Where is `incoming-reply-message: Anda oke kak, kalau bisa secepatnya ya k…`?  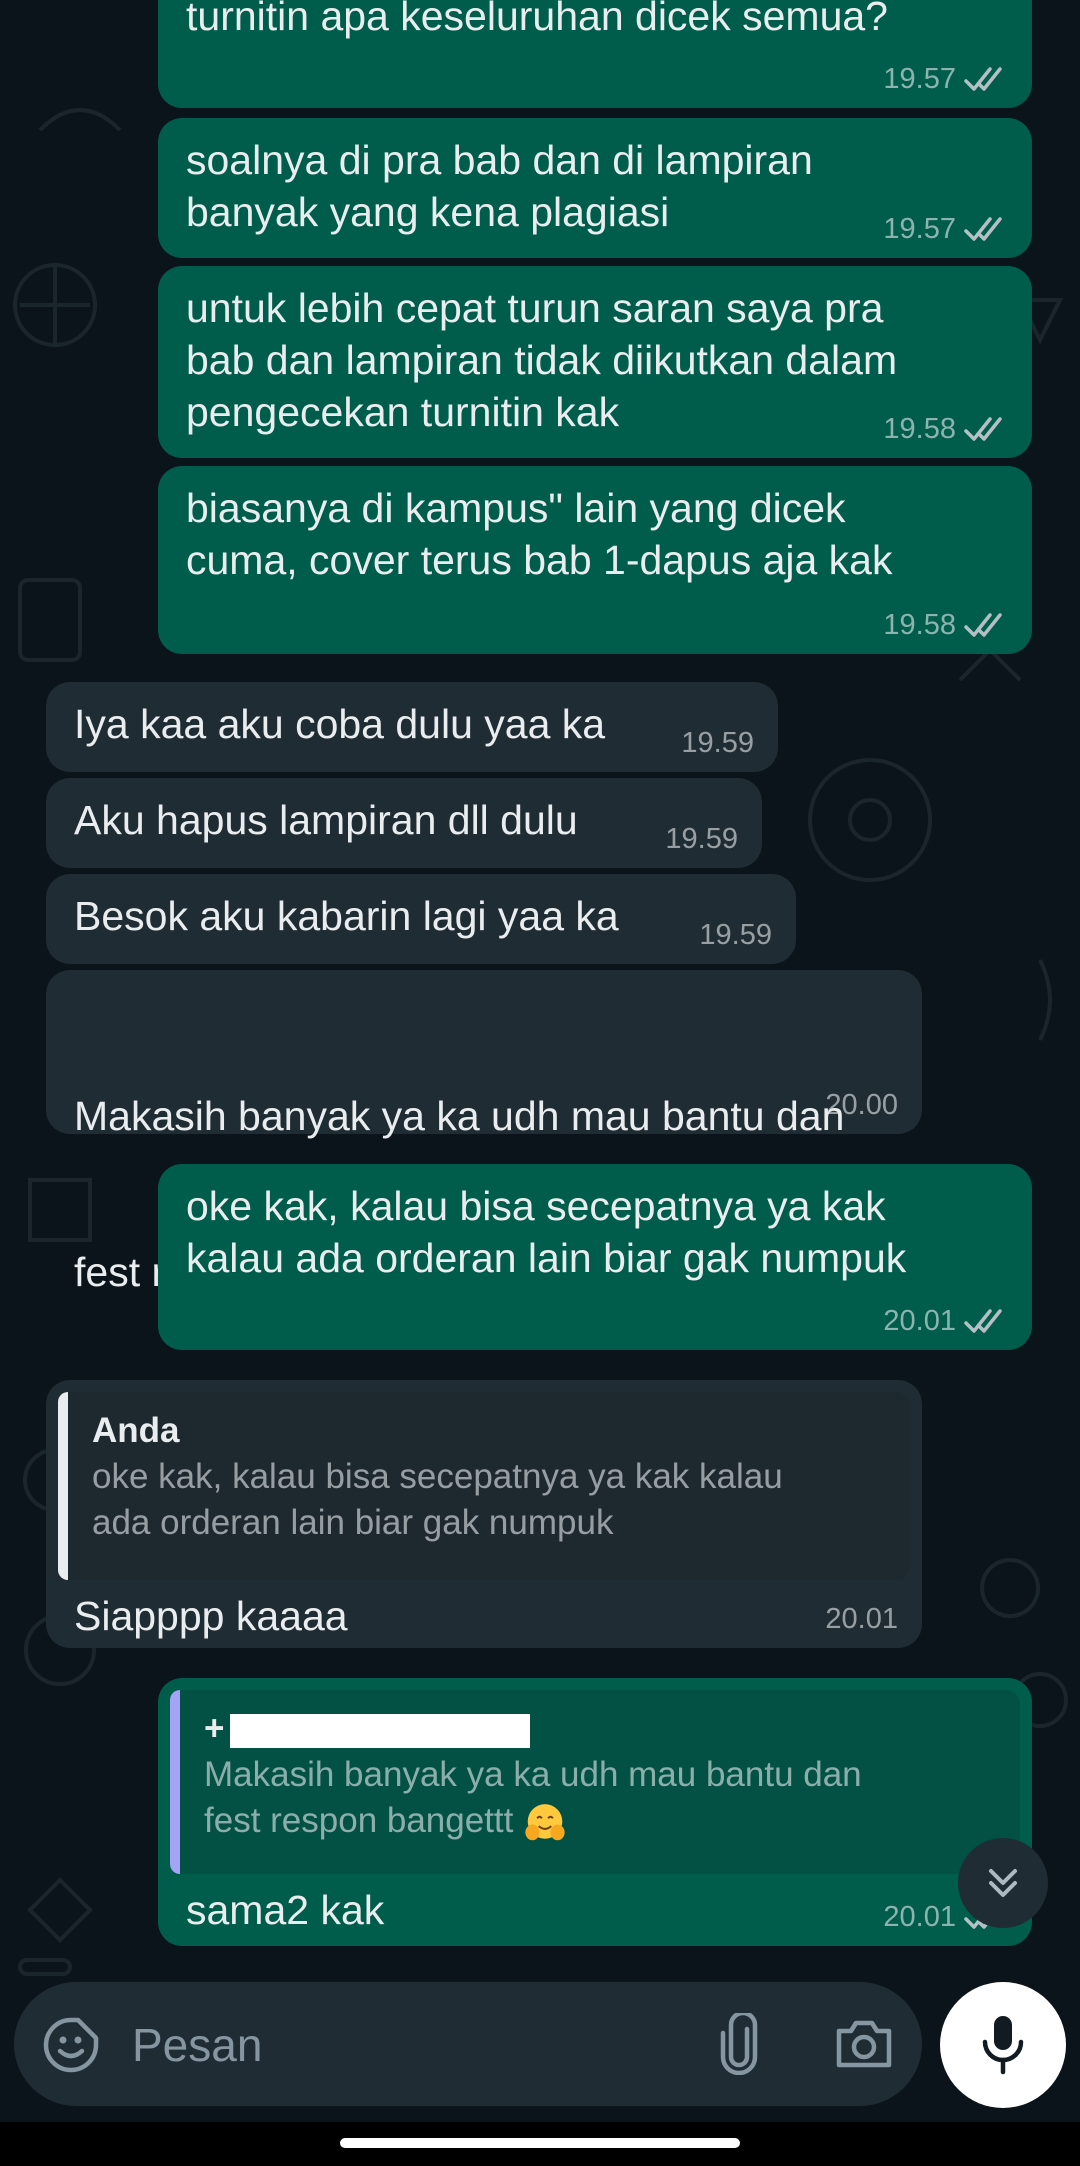
incoming-reply-message: Anda oke kak, kalau bisa secepatnya ya k… is located at coordinates (484, 1514).